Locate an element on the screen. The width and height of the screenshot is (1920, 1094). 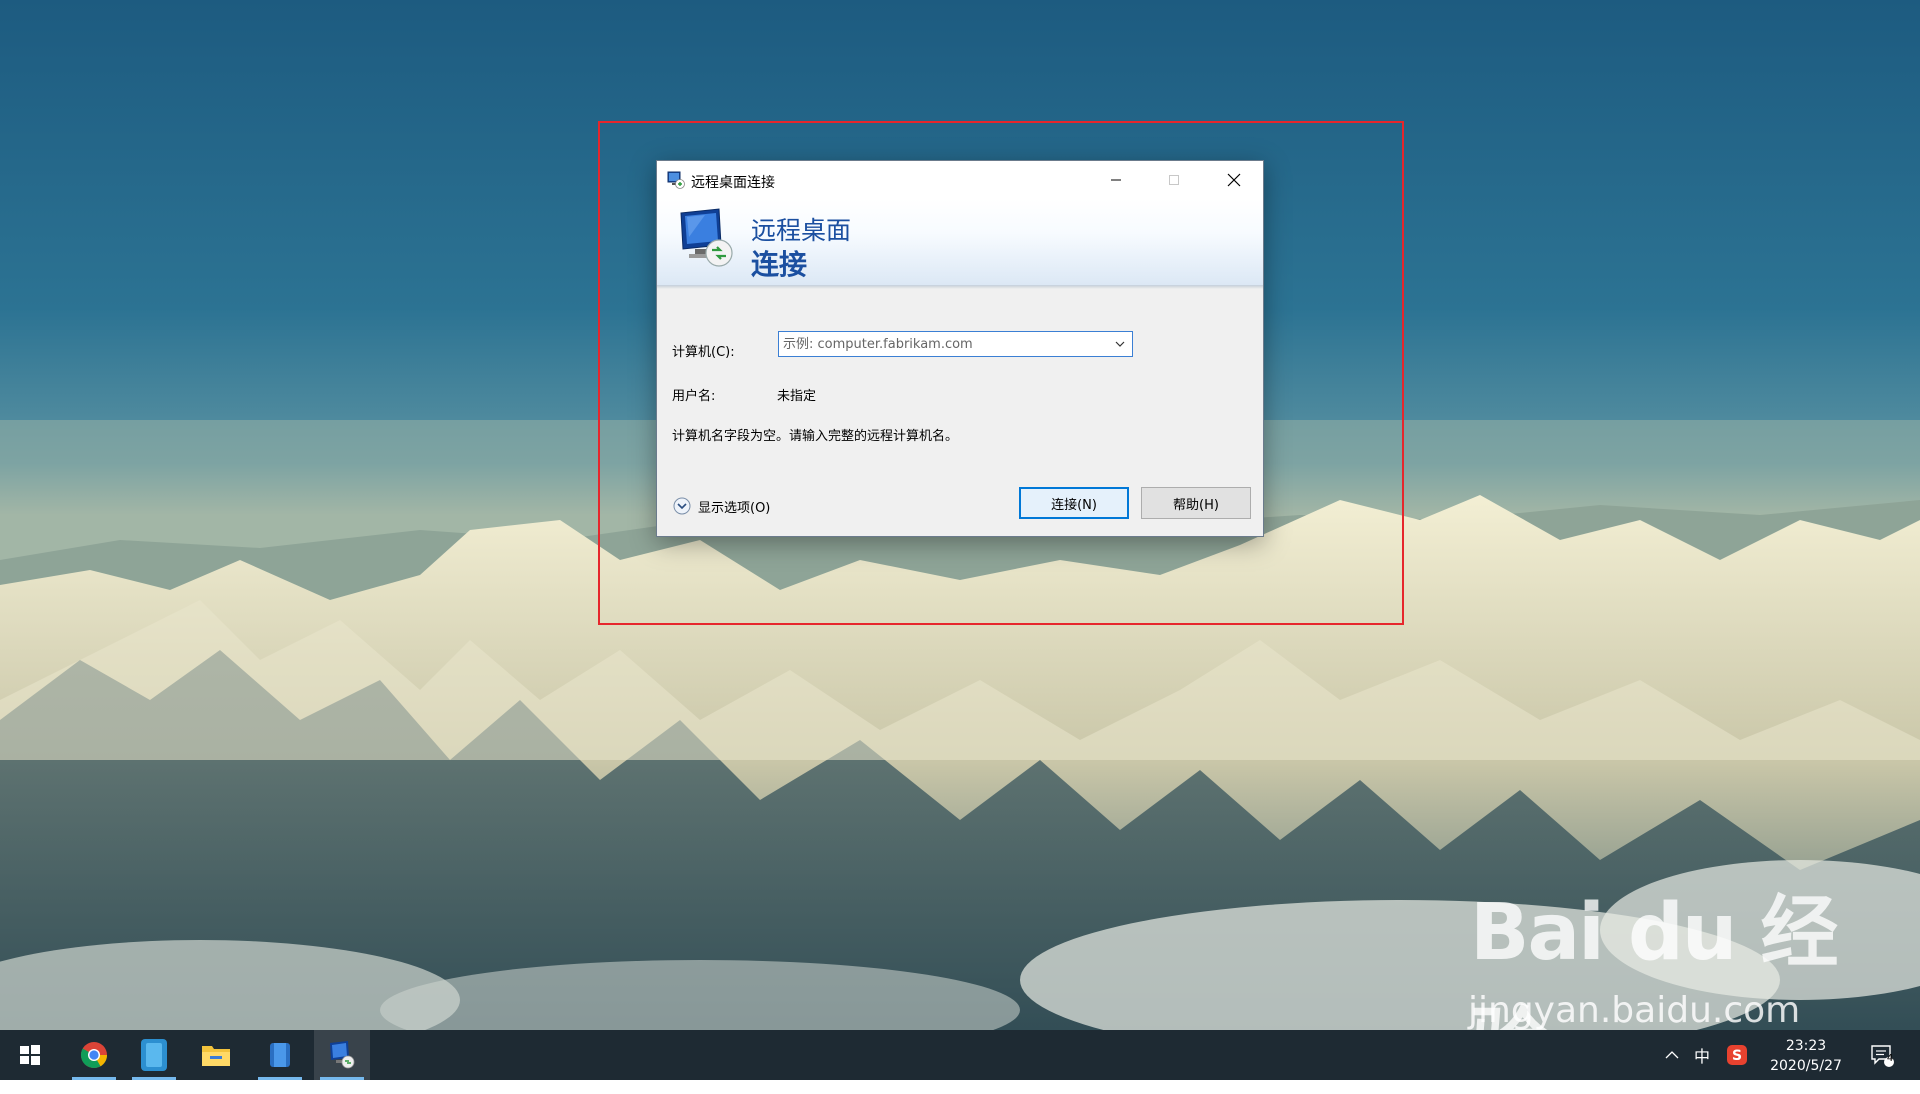
chevron-up-icon is located at coordinates (1672, 1055).